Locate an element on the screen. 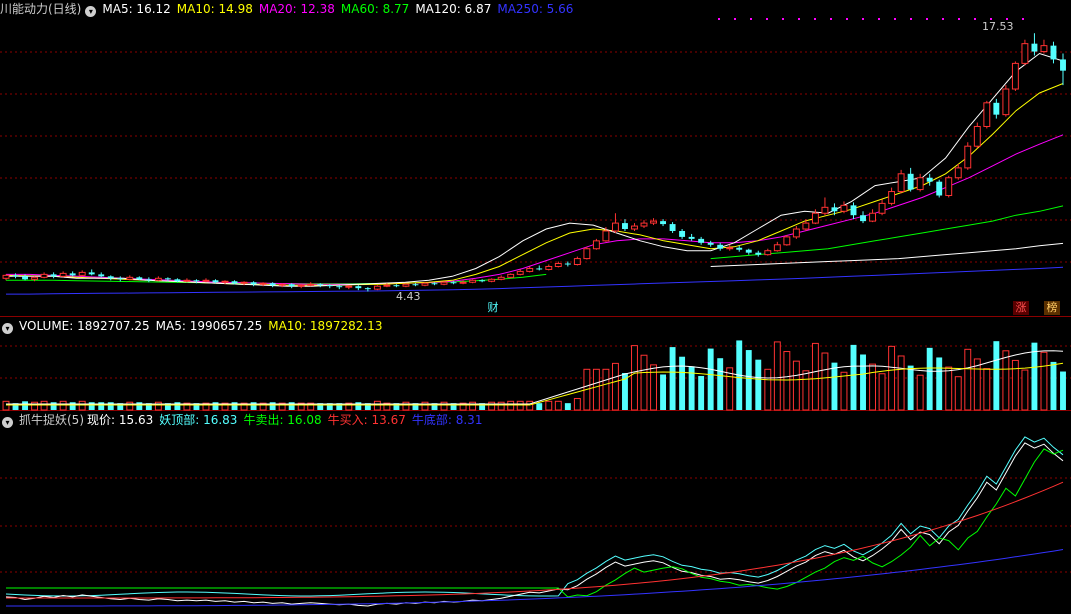  cai-marker: 财 is located at coordinates (493, 308).